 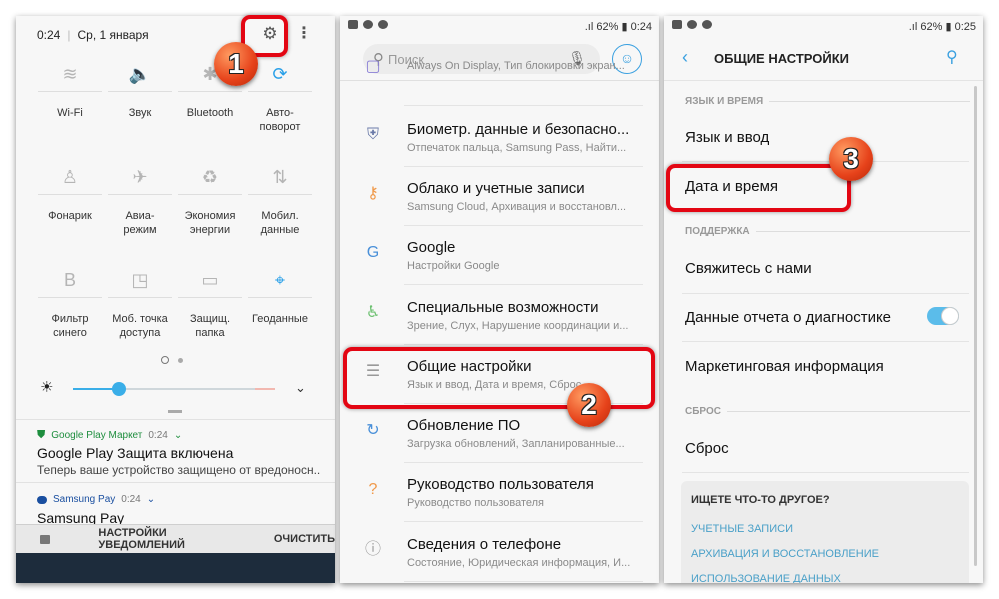 I want to click on quick-tile-label: Мобил. данные, so click(x=280, y=223).